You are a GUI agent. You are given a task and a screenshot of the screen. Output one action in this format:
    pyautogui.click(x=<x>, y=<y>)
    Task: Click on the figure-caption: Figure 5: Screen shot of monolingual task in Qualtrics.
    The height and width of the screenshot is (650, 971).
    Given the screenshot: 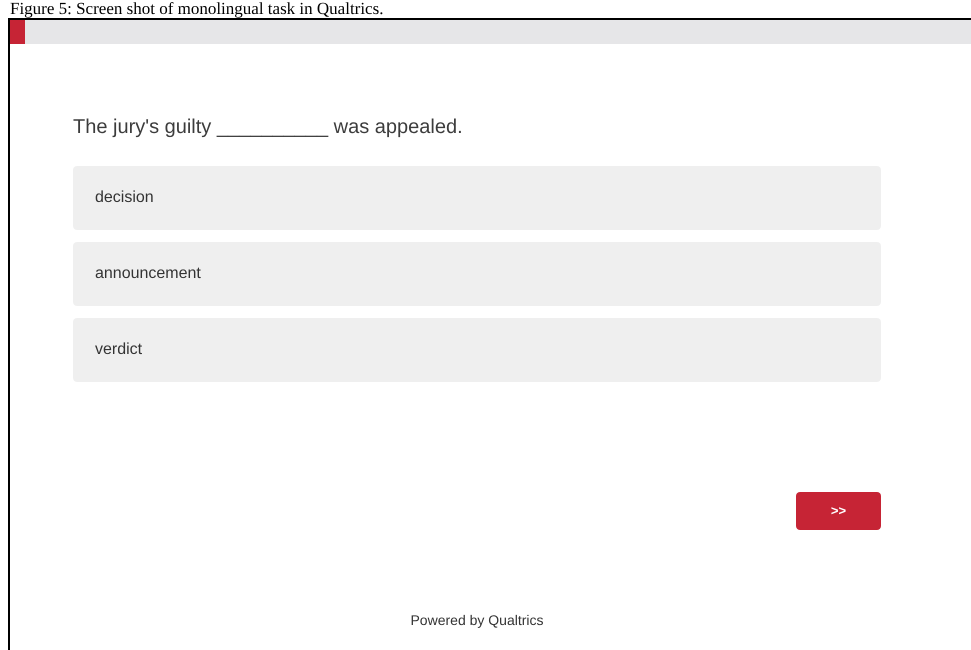 What is the action you would take?
    pyautogui.click(x=196, y=9)
    